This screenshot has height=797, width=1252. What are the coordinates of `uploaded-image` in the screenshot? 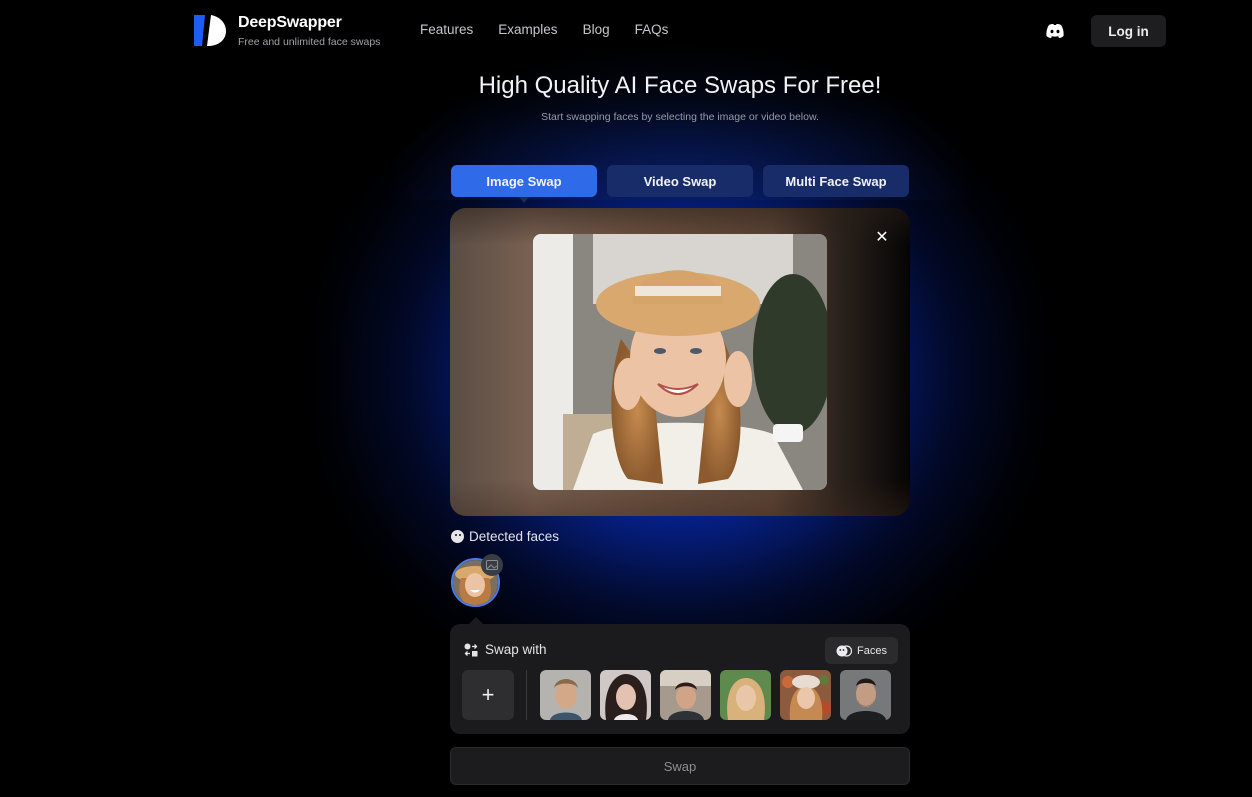 It's located at (680, 362).